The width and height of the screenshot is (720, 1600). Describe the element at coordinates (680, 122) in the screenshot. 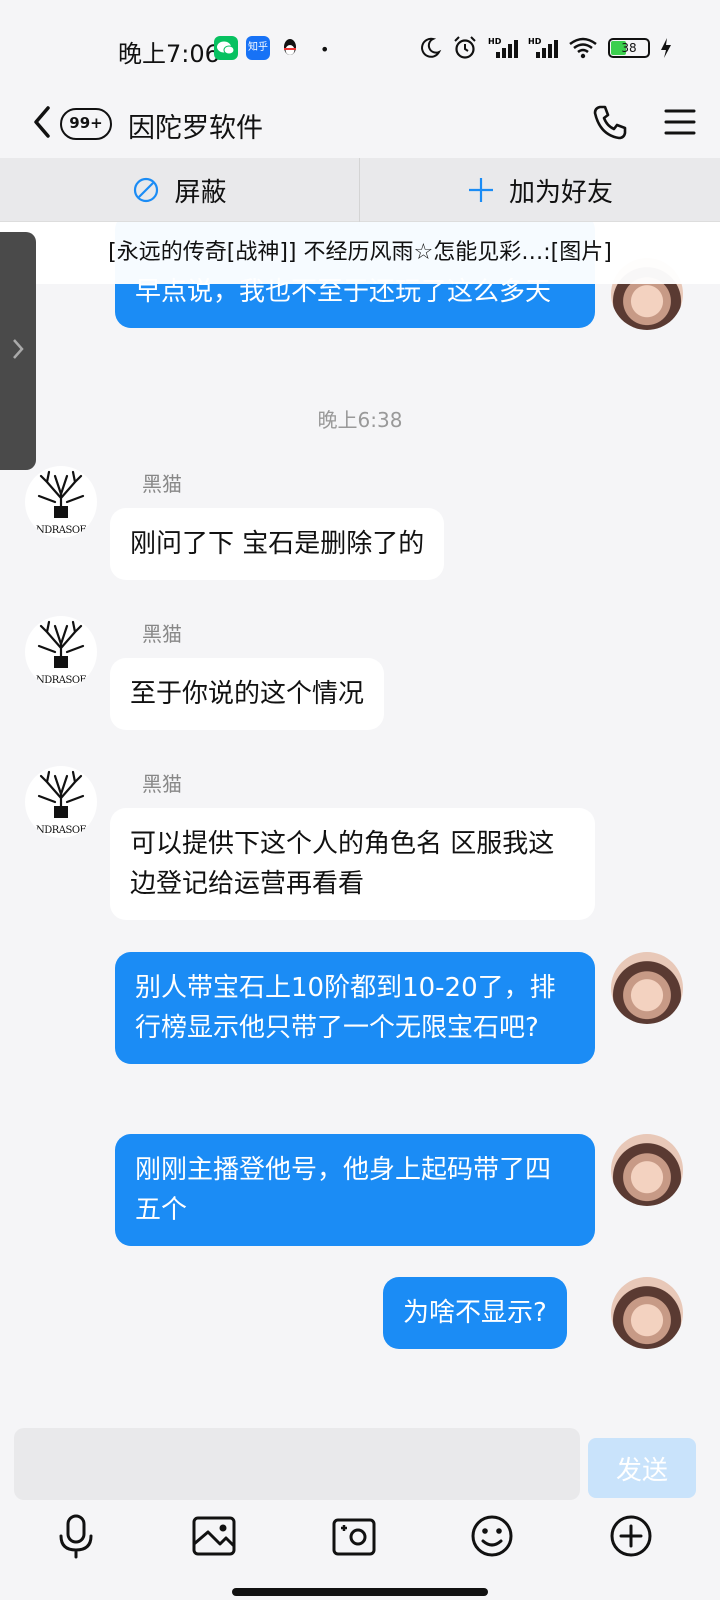

I see `menu-icon` at that location.